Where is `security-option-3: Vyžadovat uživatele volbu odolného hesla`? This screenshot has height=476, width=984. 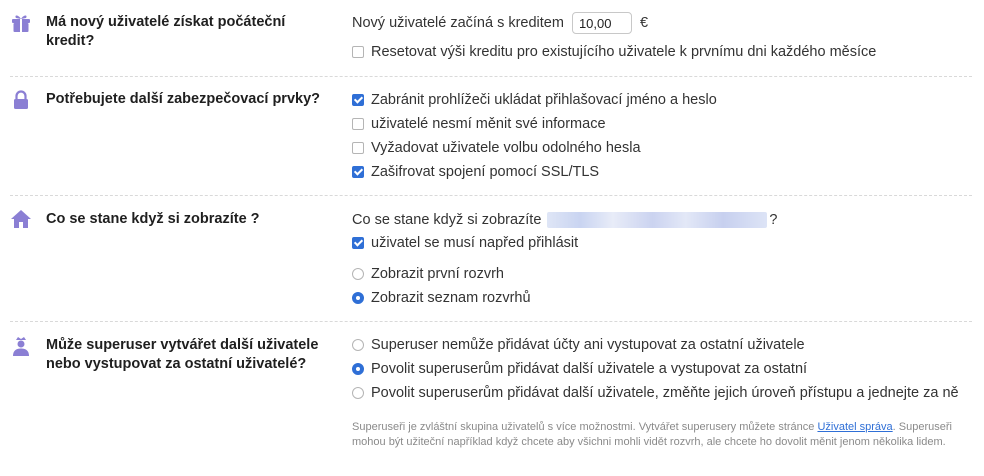
security-option-3: Vyžadovat uživatele volbu odolného hesla is located at coordinates (496, 148).